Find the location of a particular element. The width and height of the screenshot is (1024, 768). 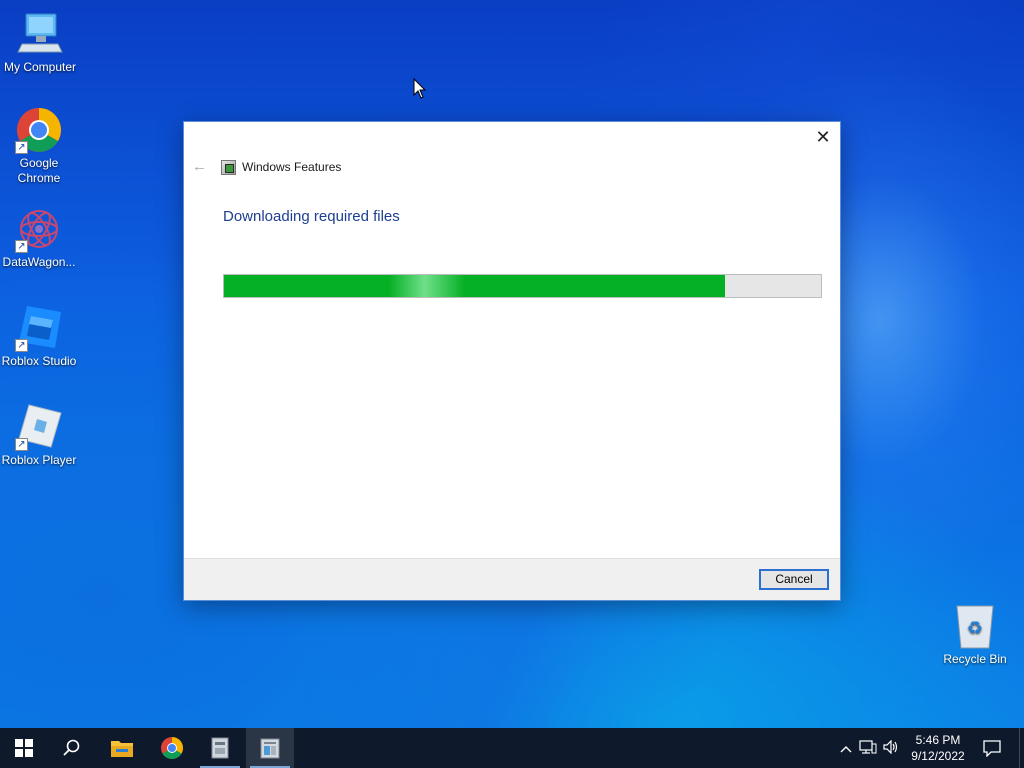

recycle-bin-icon: ♻ is located at coordinates (975, 626).